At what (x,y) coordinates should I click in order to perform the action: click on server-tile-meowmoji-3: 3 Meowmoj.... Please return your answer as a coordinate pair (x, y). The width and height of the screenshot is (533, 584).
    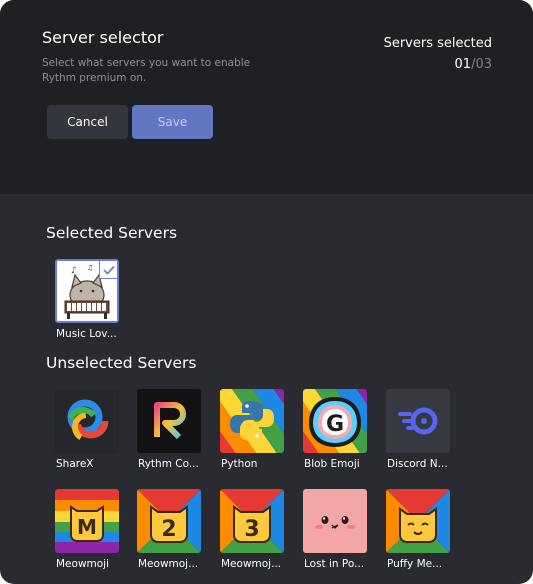
    Looking at the image, I should click on (252, 529).